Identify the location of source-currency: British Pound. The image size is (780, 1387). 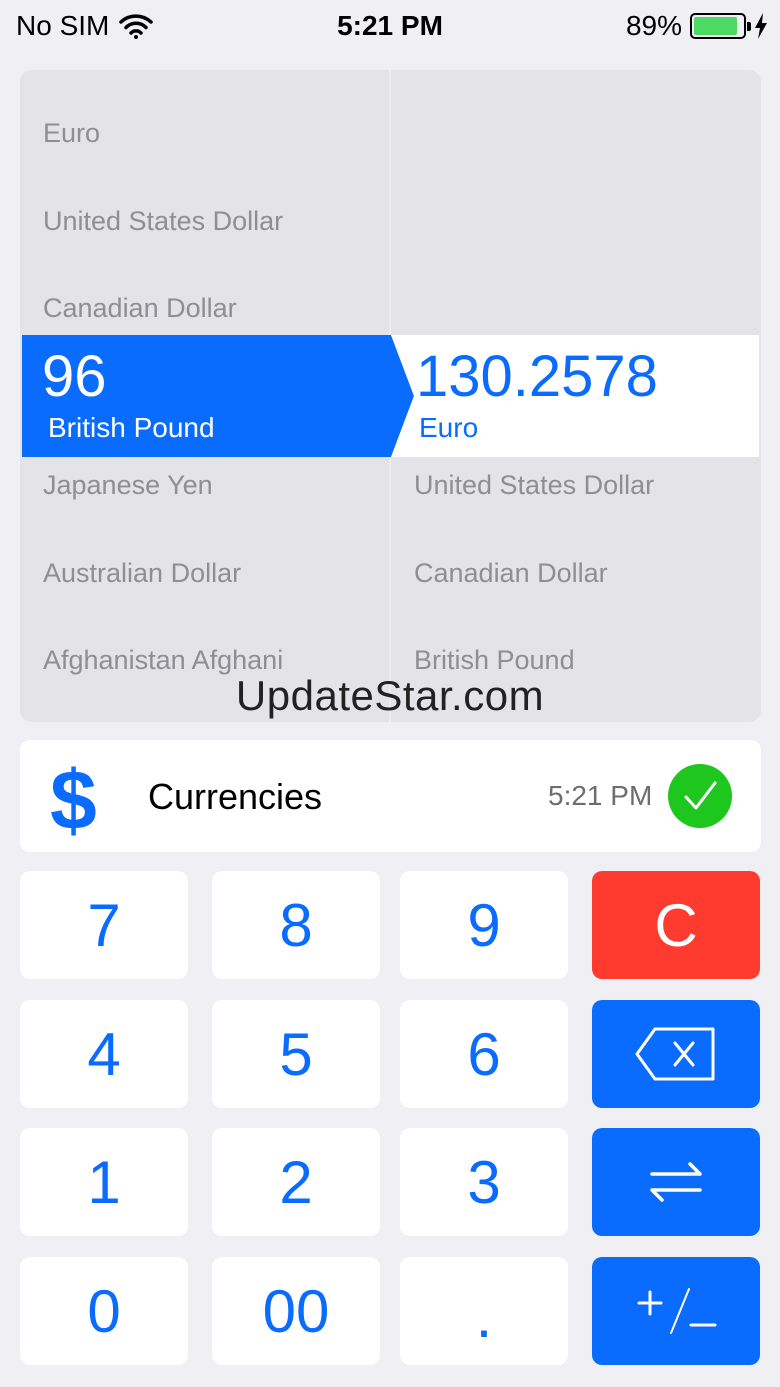
(131, 427).